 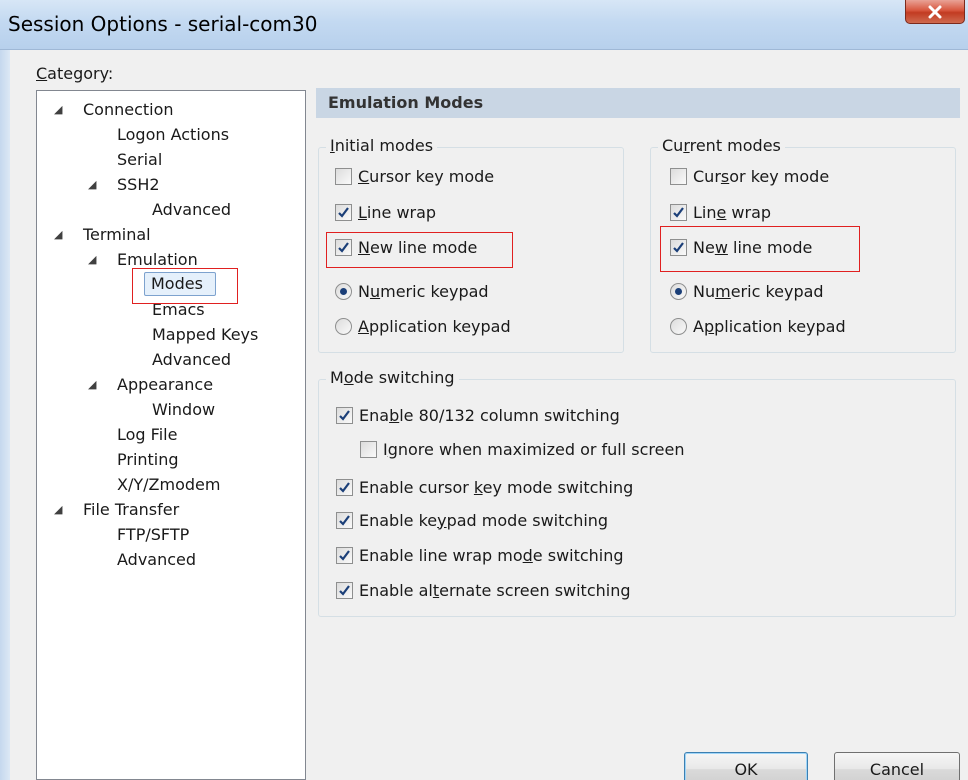 What do you see at coordinates (156, 560) in the screenshot?
I see `tree-item-file-transfer-advanced: Advanced` at bounding box center [156, 560].